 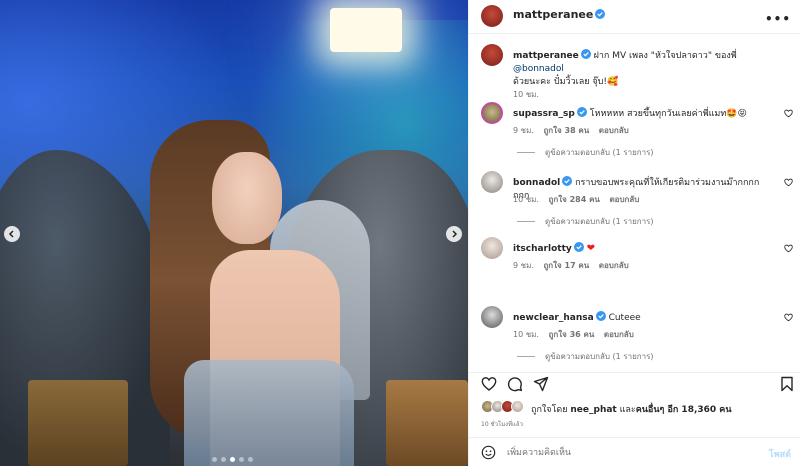 I want to click on carousel-dot-active, so click(x=232, y=459).